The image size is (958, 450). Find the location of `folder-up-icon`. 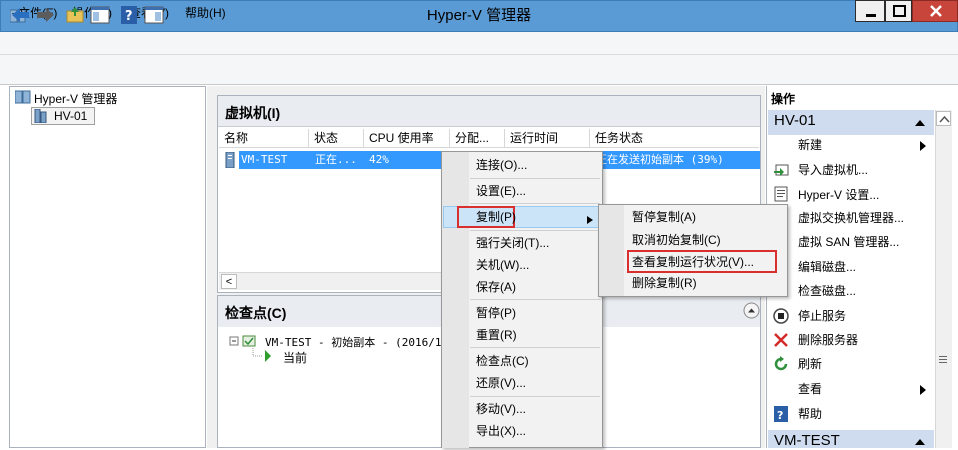

folder-up-icon is located at coordinates (75, 15).